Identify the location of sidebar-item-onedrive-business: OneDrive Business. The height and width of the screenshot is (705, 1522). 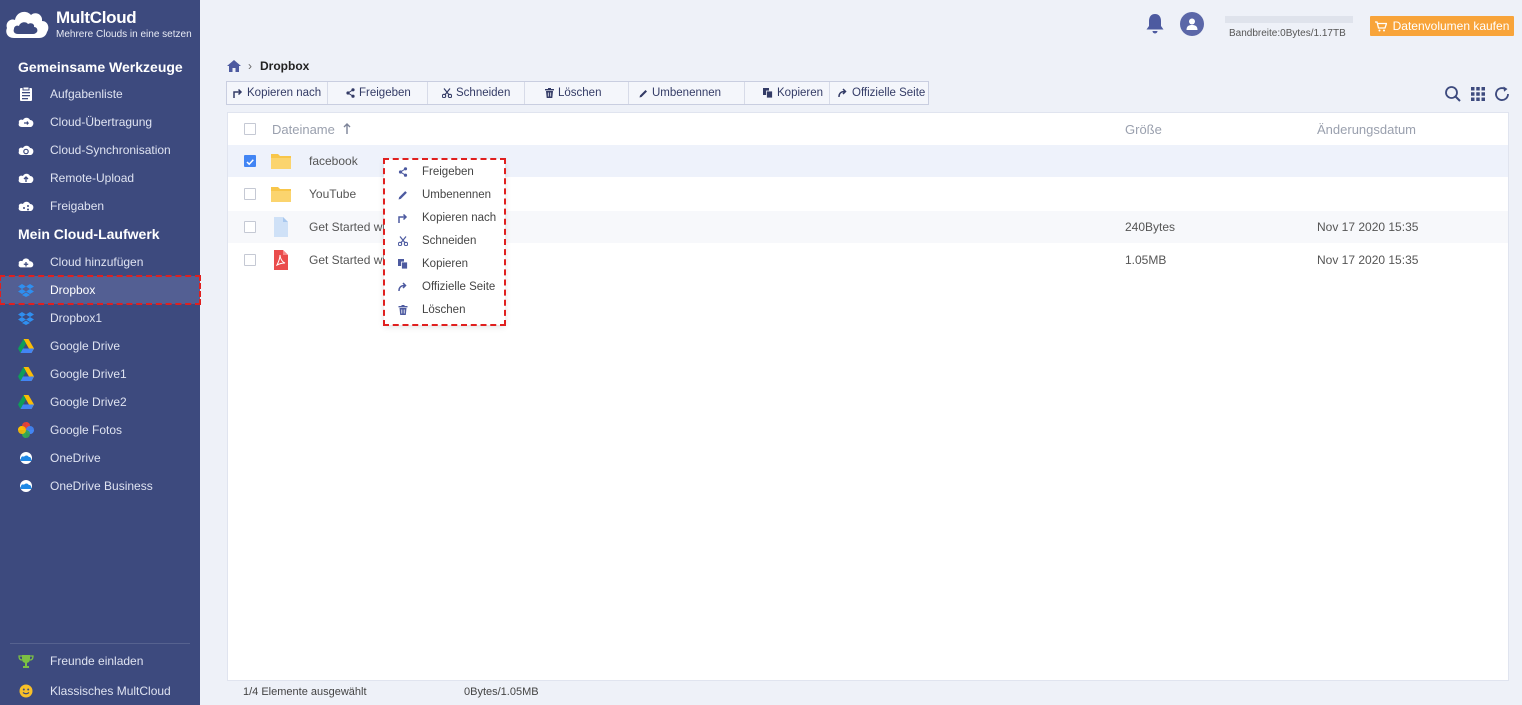
(100, 486).